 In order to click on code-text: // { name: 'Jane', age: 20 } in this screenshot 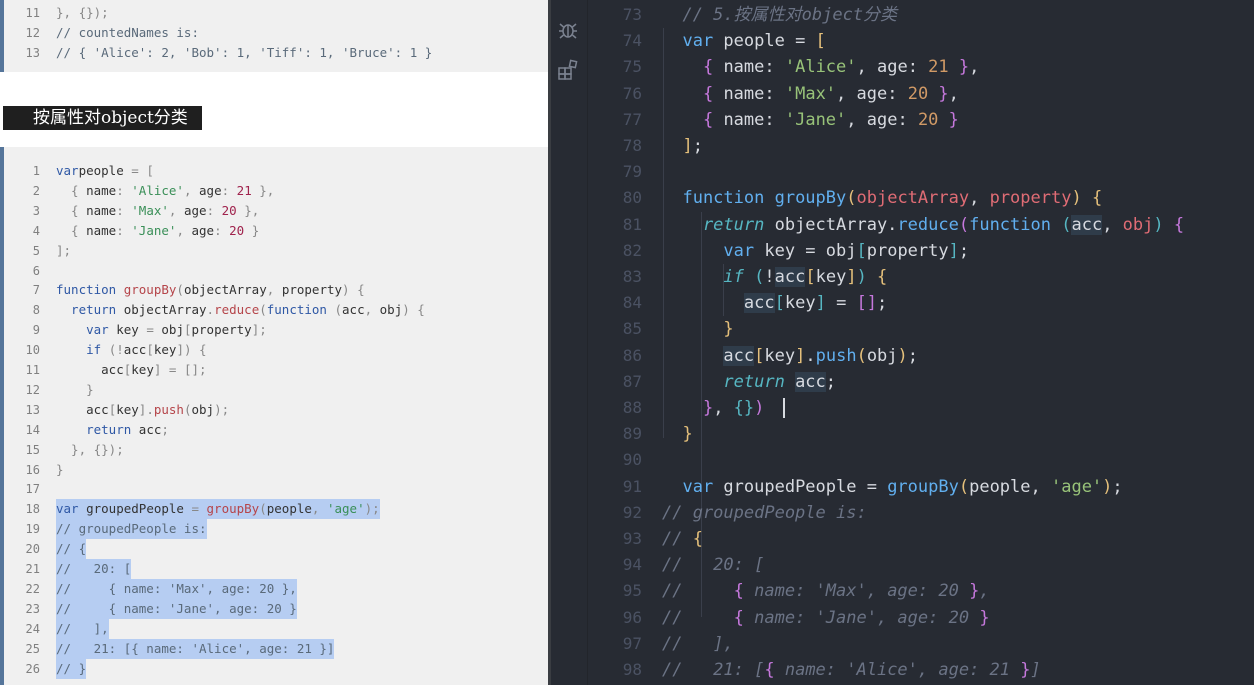, I will do `click(826, 618)`.